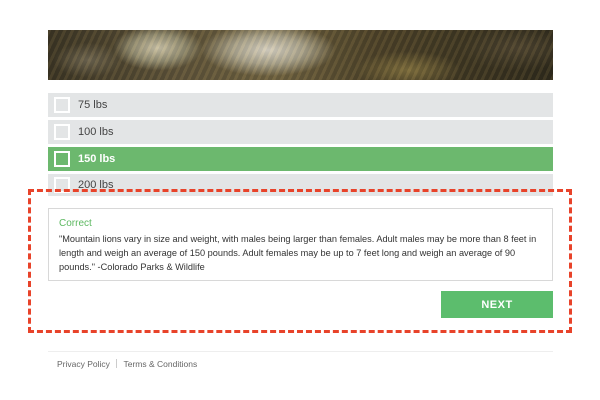 This screenshot has height=400, width=600. Describe the element at coordinates (83, 364) in the screenshot. I see `privacy-policy-link: Privacy Policy` at that location.